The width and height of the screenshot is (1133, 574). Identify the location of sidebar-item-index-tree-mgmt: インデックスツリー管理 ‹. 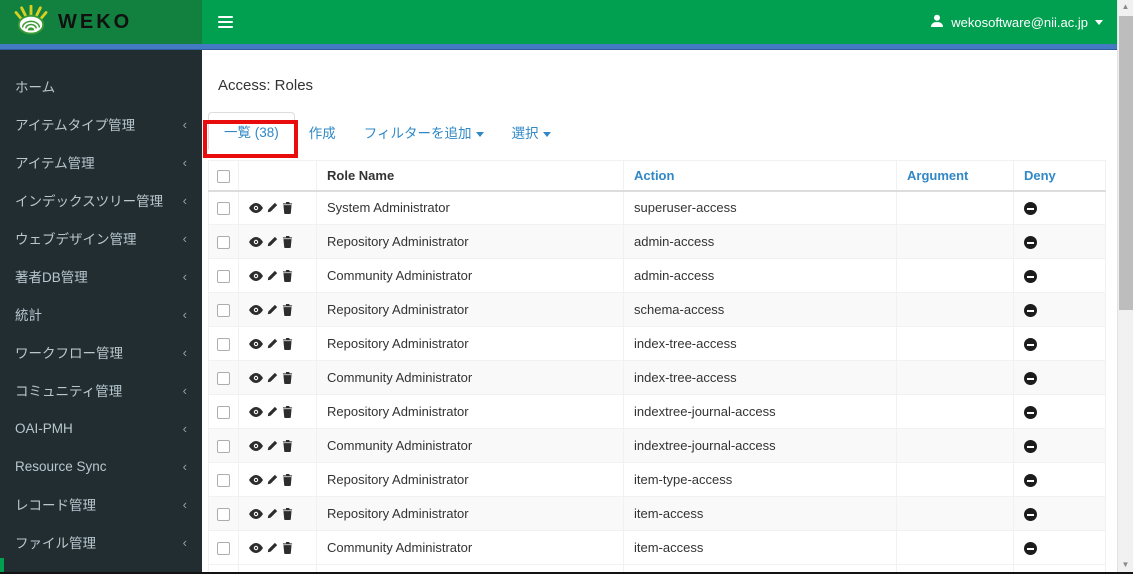
(101, 200).